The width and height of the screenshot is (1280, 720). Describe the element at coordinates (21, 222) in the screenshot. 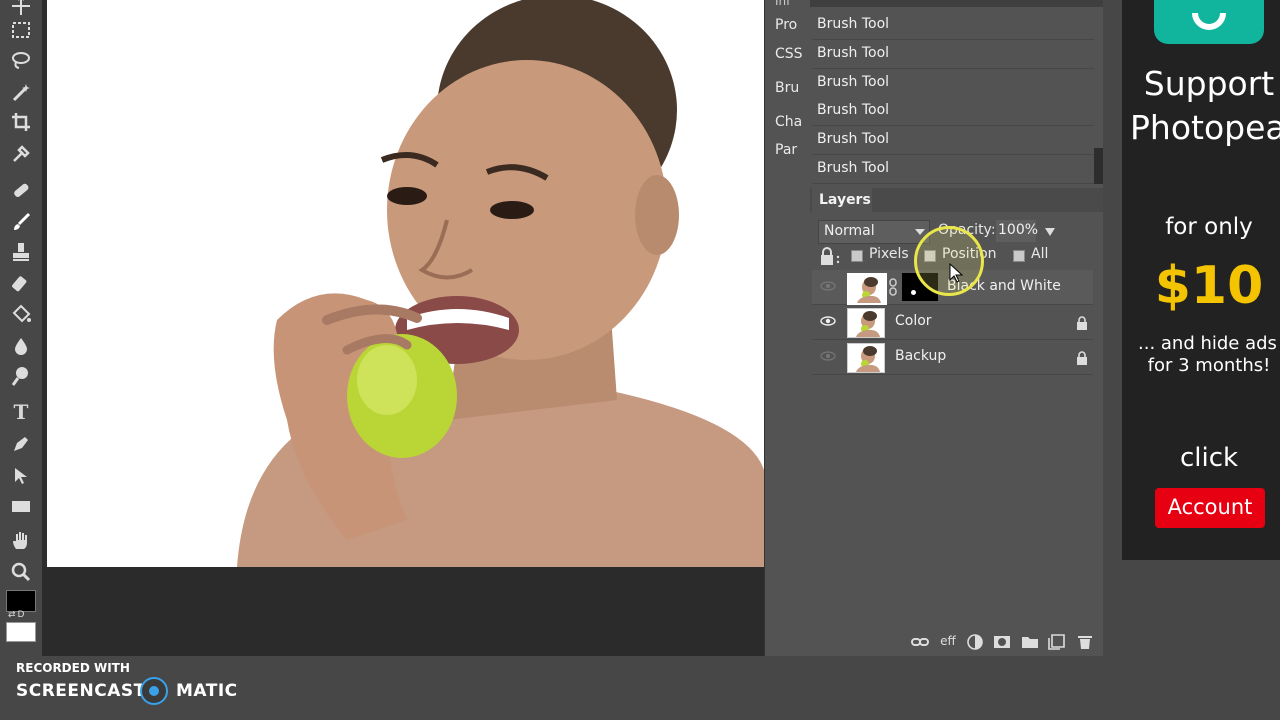

I see `brush-icon` at that location.